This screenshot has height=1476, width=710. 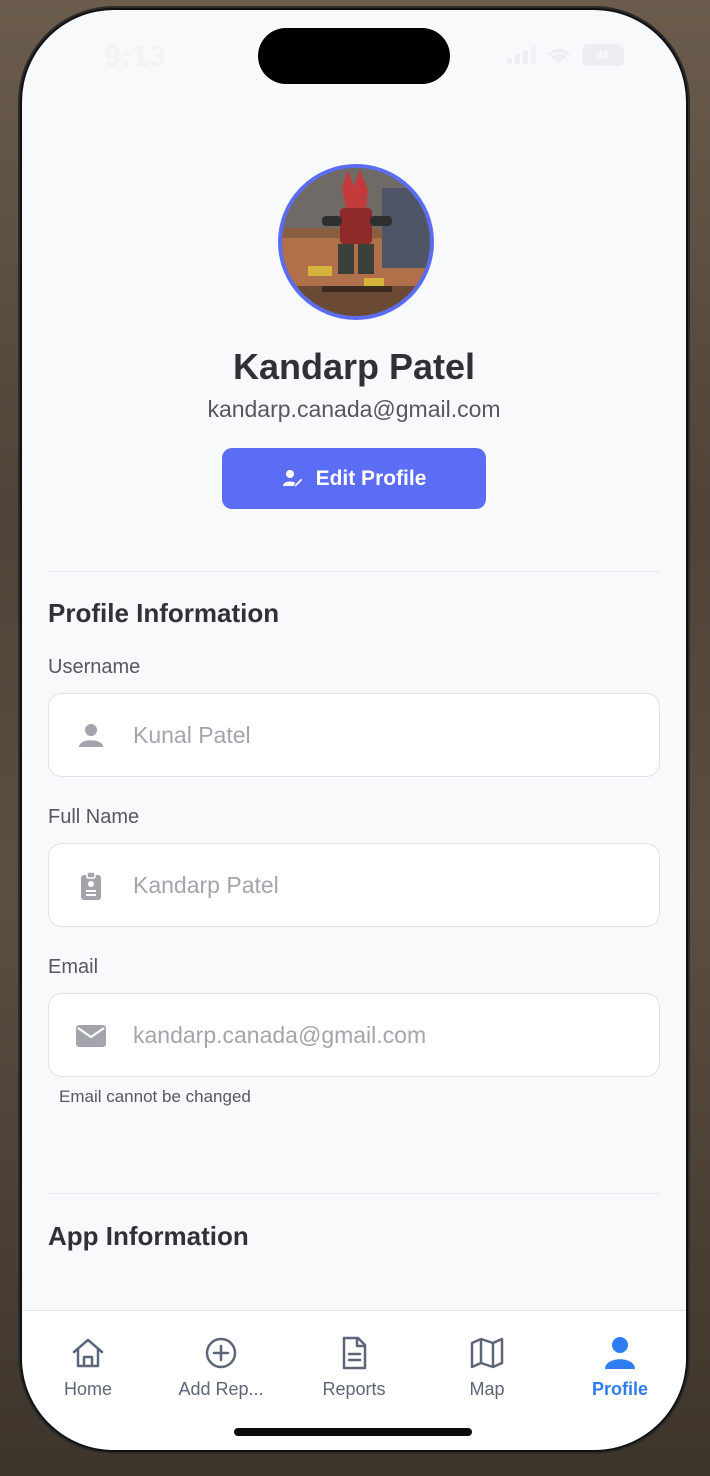 I want to click on section-title-app-information: App Information, so click(x=148, y=1236).